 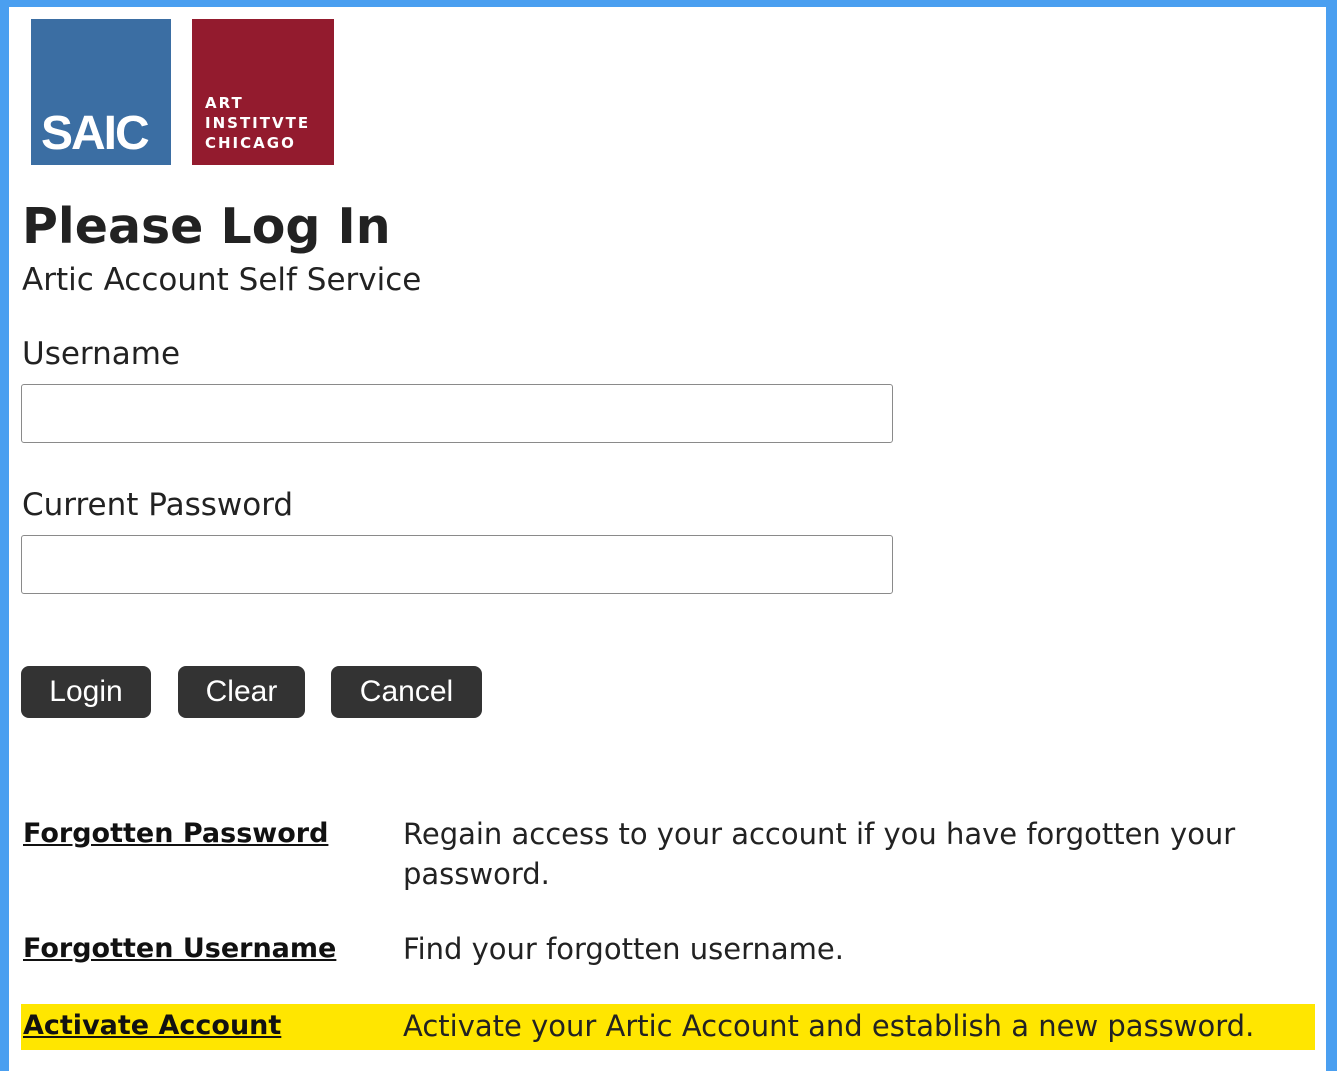 I want to click on saic-logo-text: SAIC, so click(x=95, y=133).